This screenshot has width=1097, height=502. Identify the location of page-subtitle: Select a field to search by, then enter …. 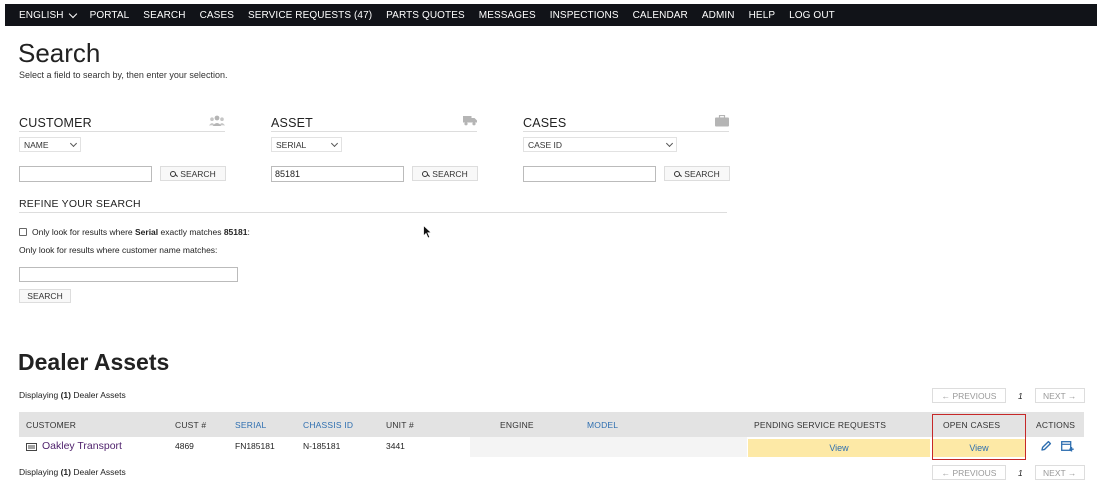
(123, 75).